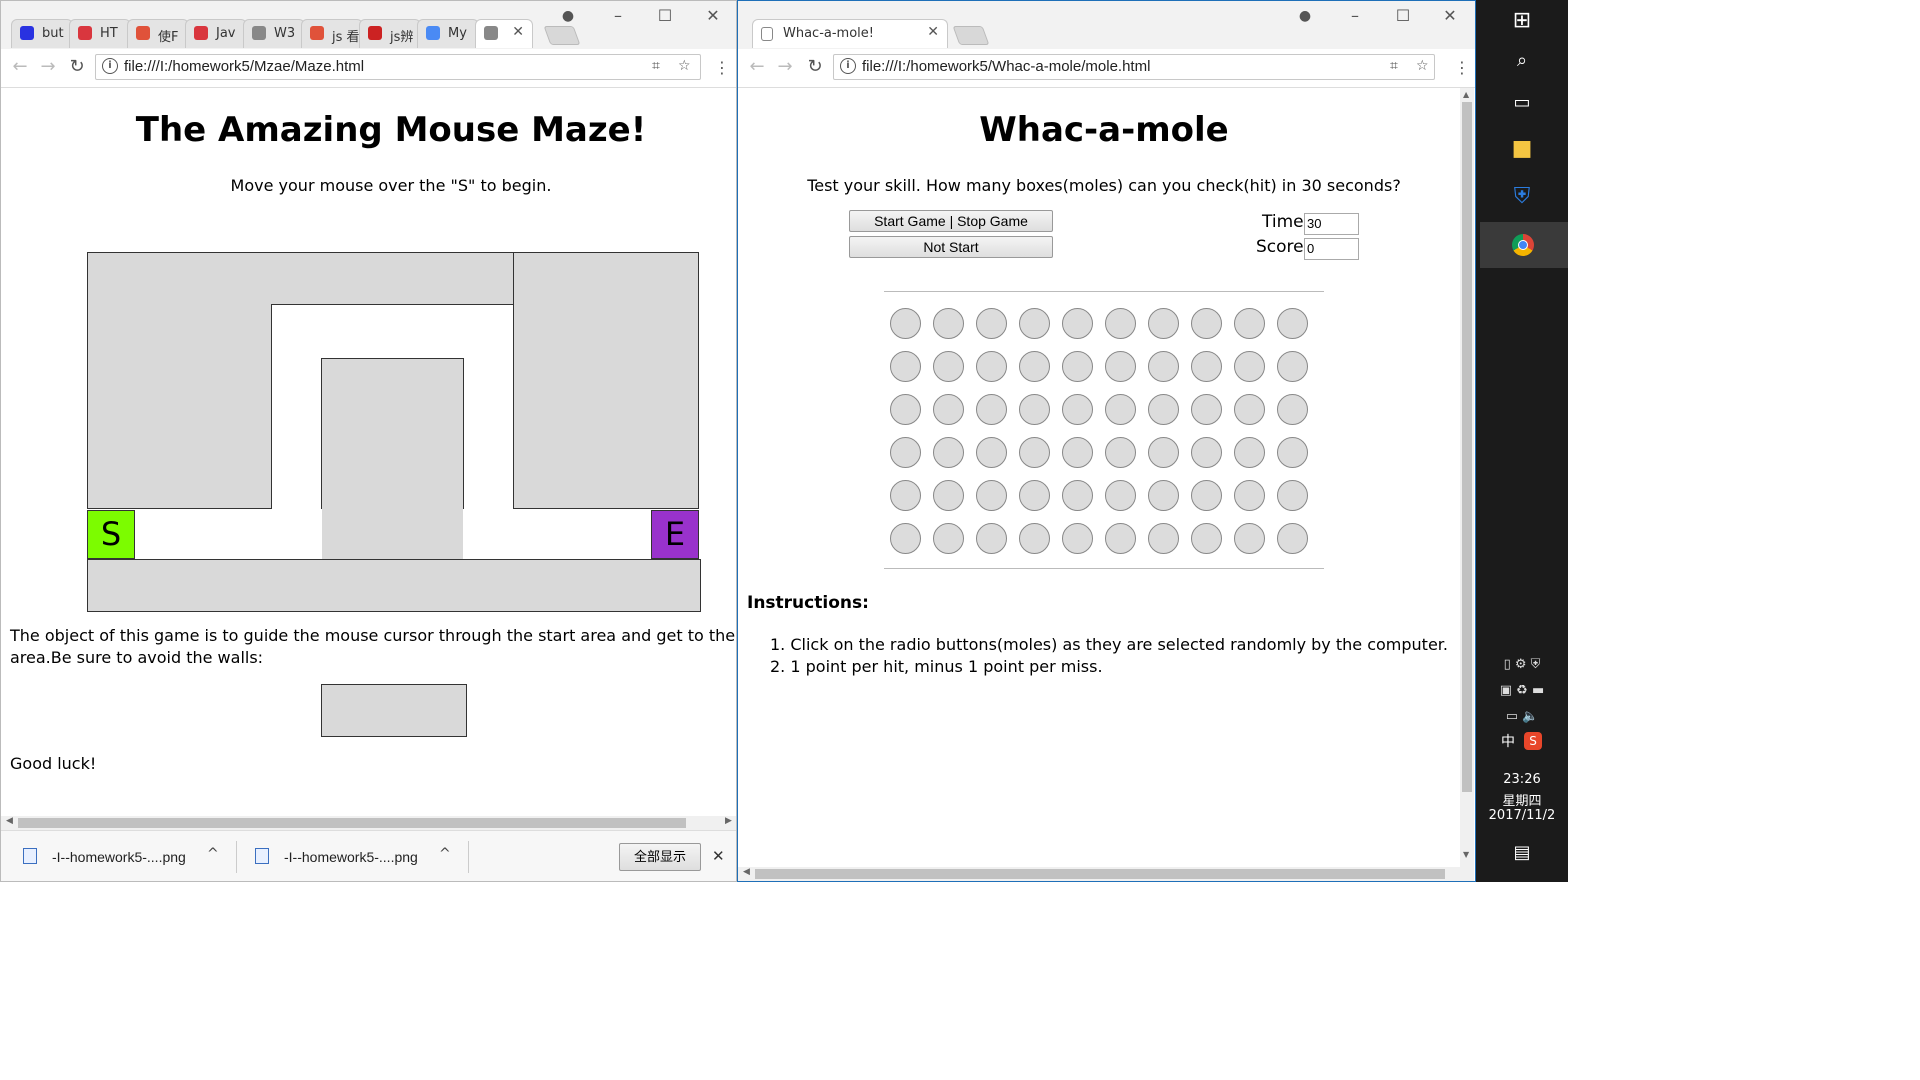 The image size is (1920, 1080). What do you see at coordinates (504, 33) in the screenshot?
I see `tab-8: ✕` at bounding box center [504, 33].